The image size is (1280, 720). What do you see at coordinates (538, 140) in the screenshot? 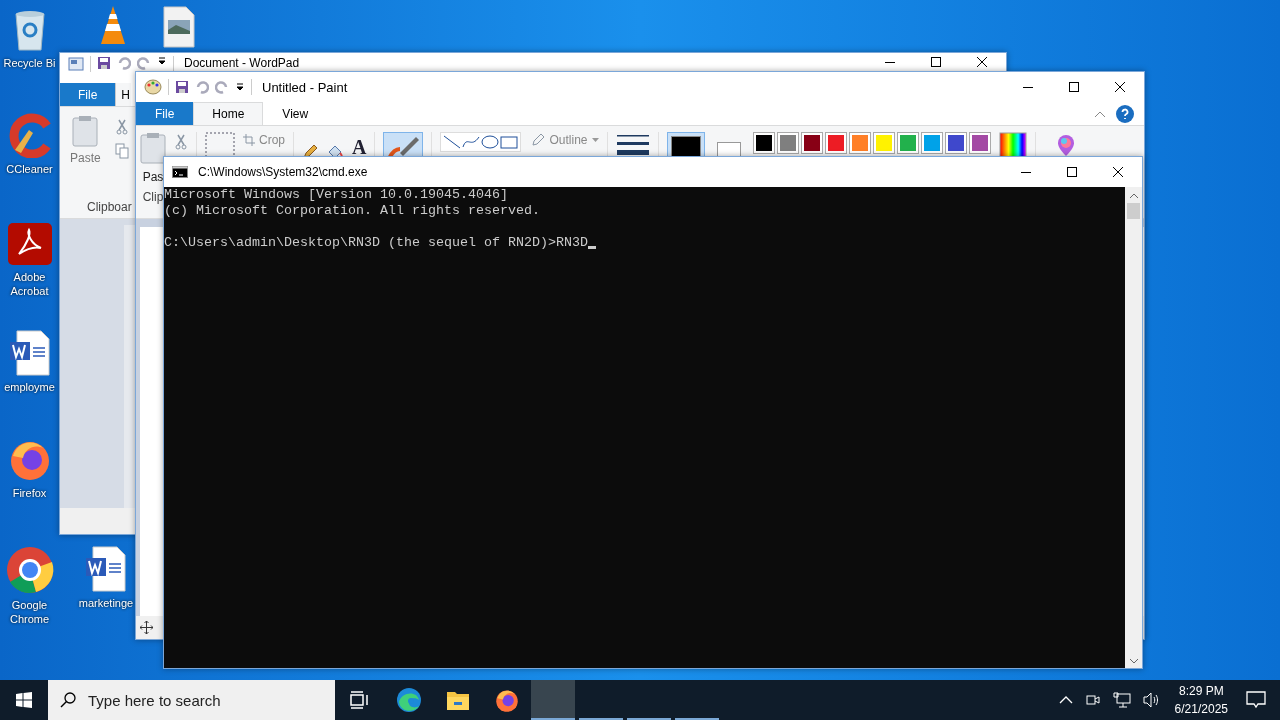
I see `pencil-icon` at bounding box center [538, 140].